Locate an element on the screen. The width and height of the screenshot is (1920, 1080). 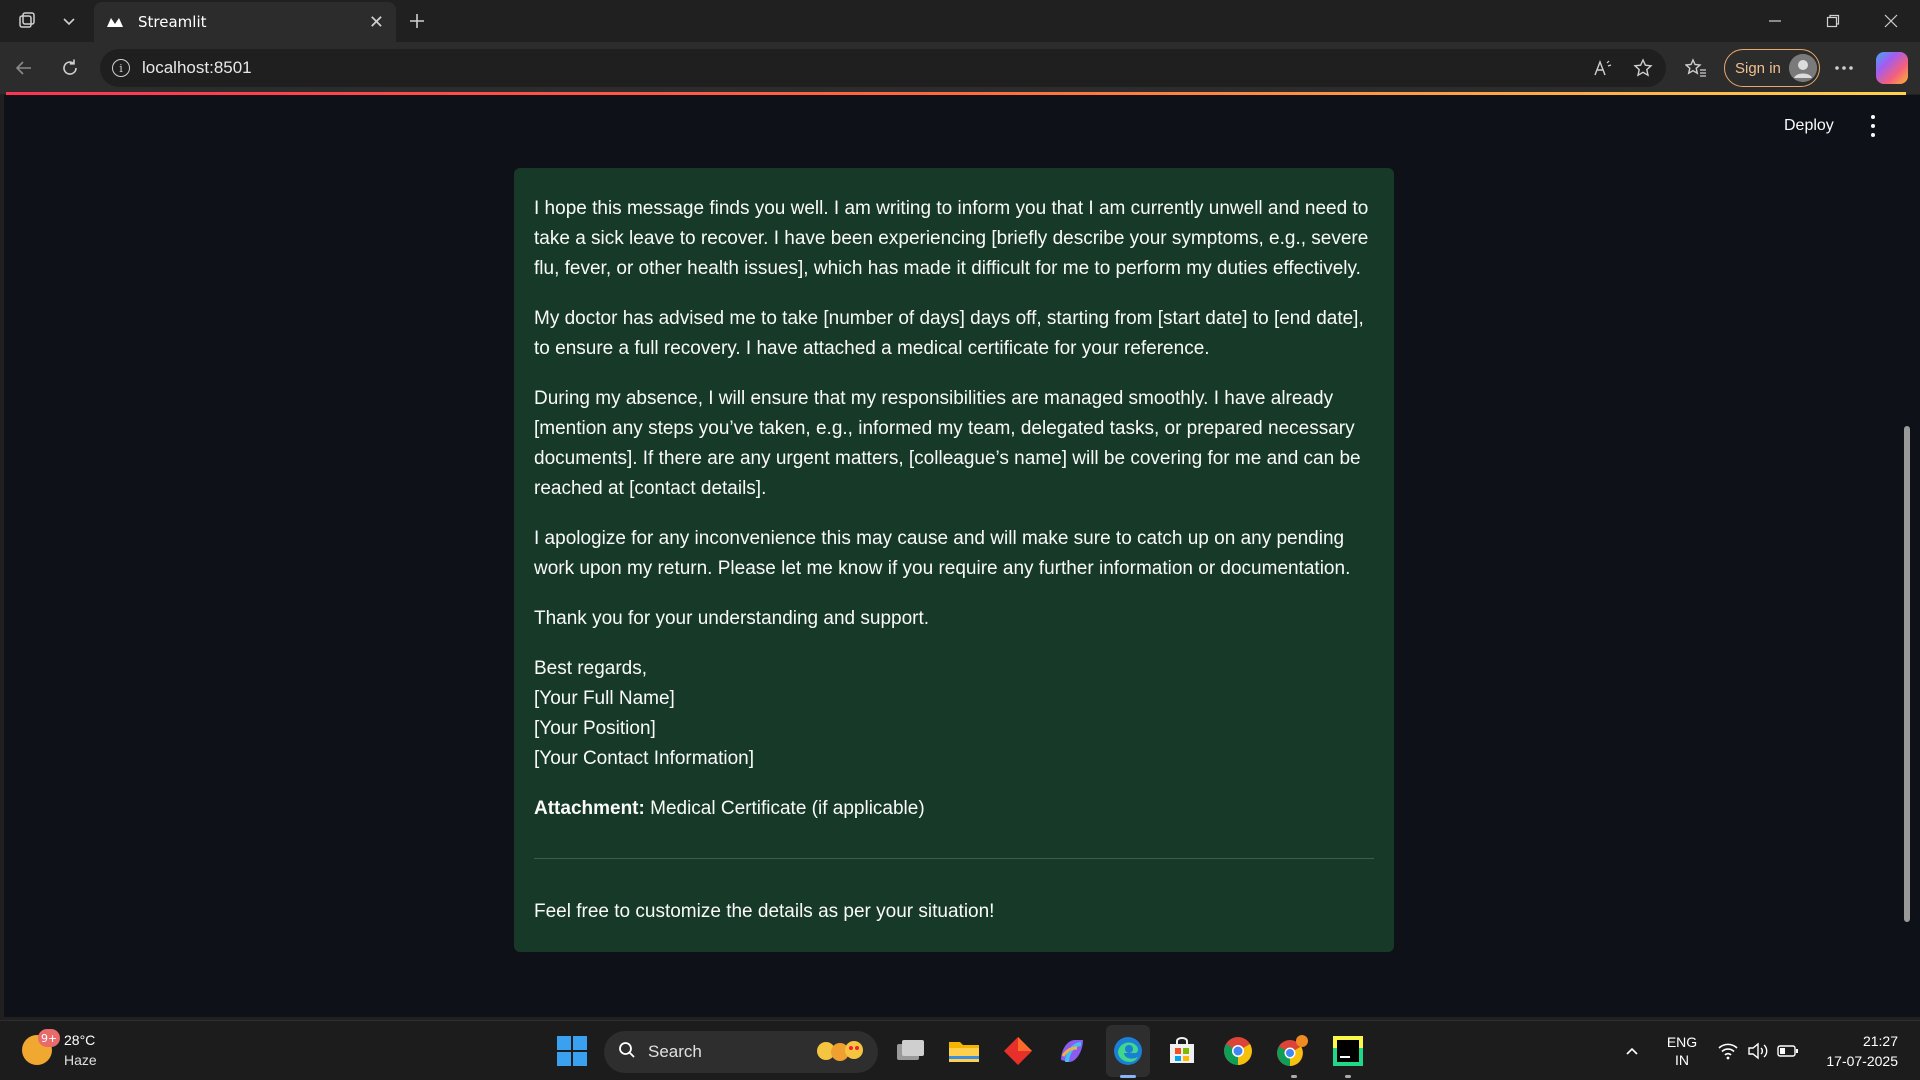
temperature: 28°C is located at coordinates (80, 1040).